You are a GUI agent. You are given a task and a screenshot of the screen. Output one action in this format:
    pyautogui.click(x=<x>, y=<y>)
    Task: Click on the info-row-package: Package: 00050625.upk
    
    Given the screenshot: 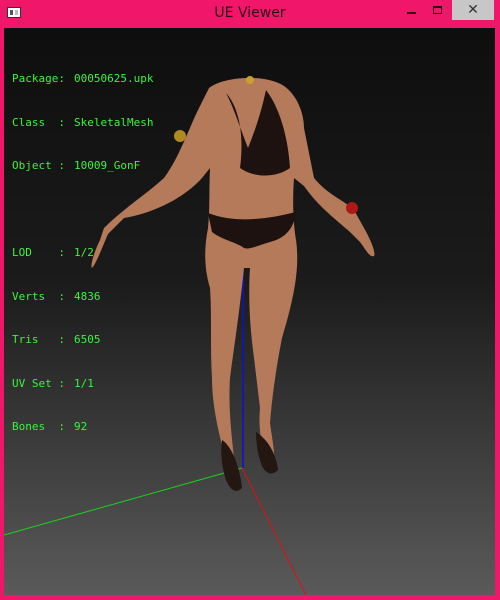 What is the action you would take?
    pyautogui.click(x=82, y=79)
    